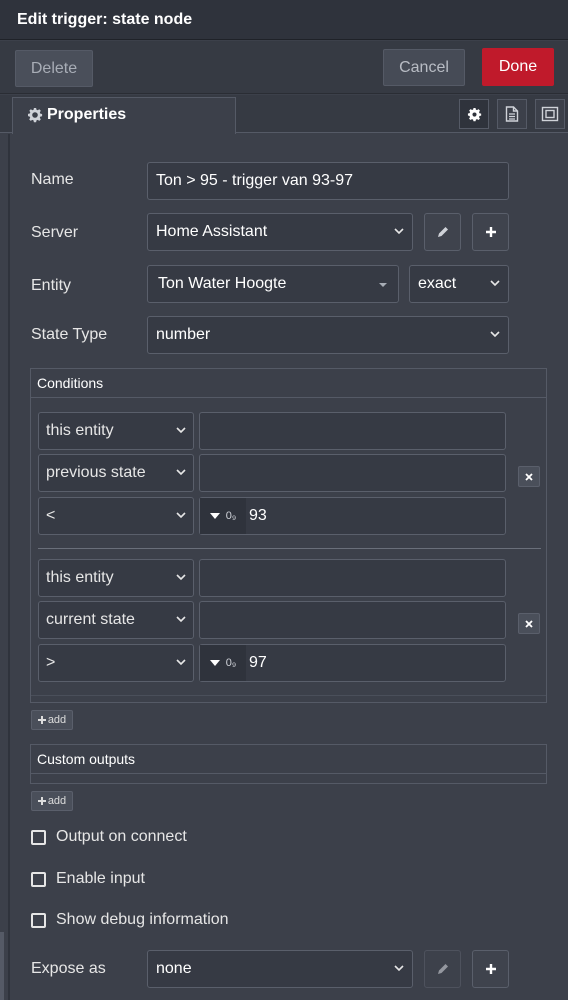 This screenshot has width=568, height=1000. I want to click on expose-as-label: Expose as, so click(68, 968).